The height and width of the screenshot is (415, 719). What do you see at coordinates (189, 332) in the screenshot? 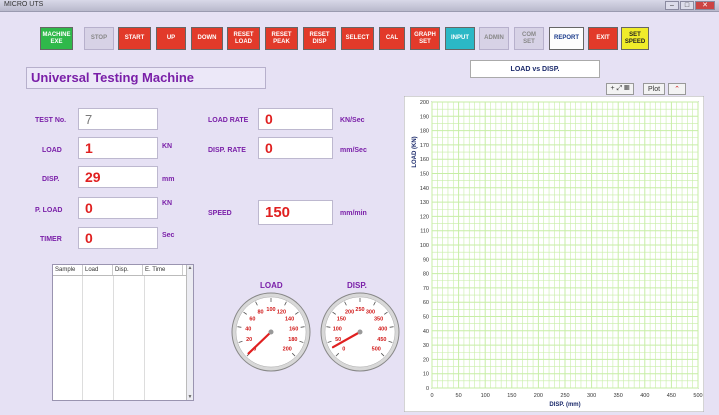
I see `table-scrollbar: ▲ ▼` at bounding box center [189, 332].